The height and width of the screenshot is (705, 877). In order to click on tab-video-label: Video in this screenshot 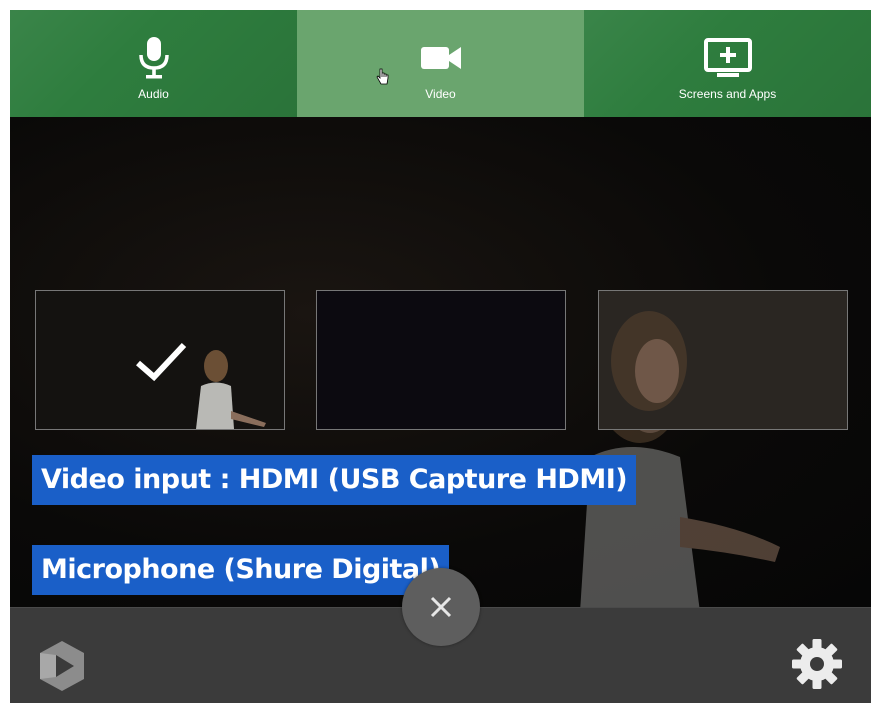, I will do `click(440, 93)`.